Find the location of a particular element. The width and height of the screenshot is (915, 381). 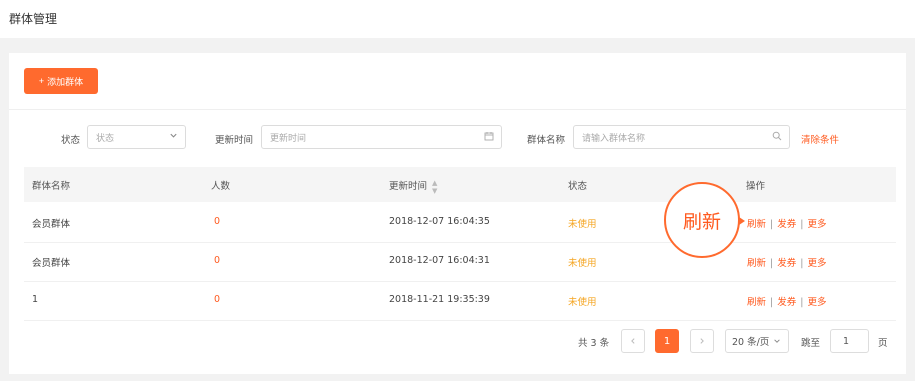

column-header-count: 人数 is located at coordinates (221, 186).